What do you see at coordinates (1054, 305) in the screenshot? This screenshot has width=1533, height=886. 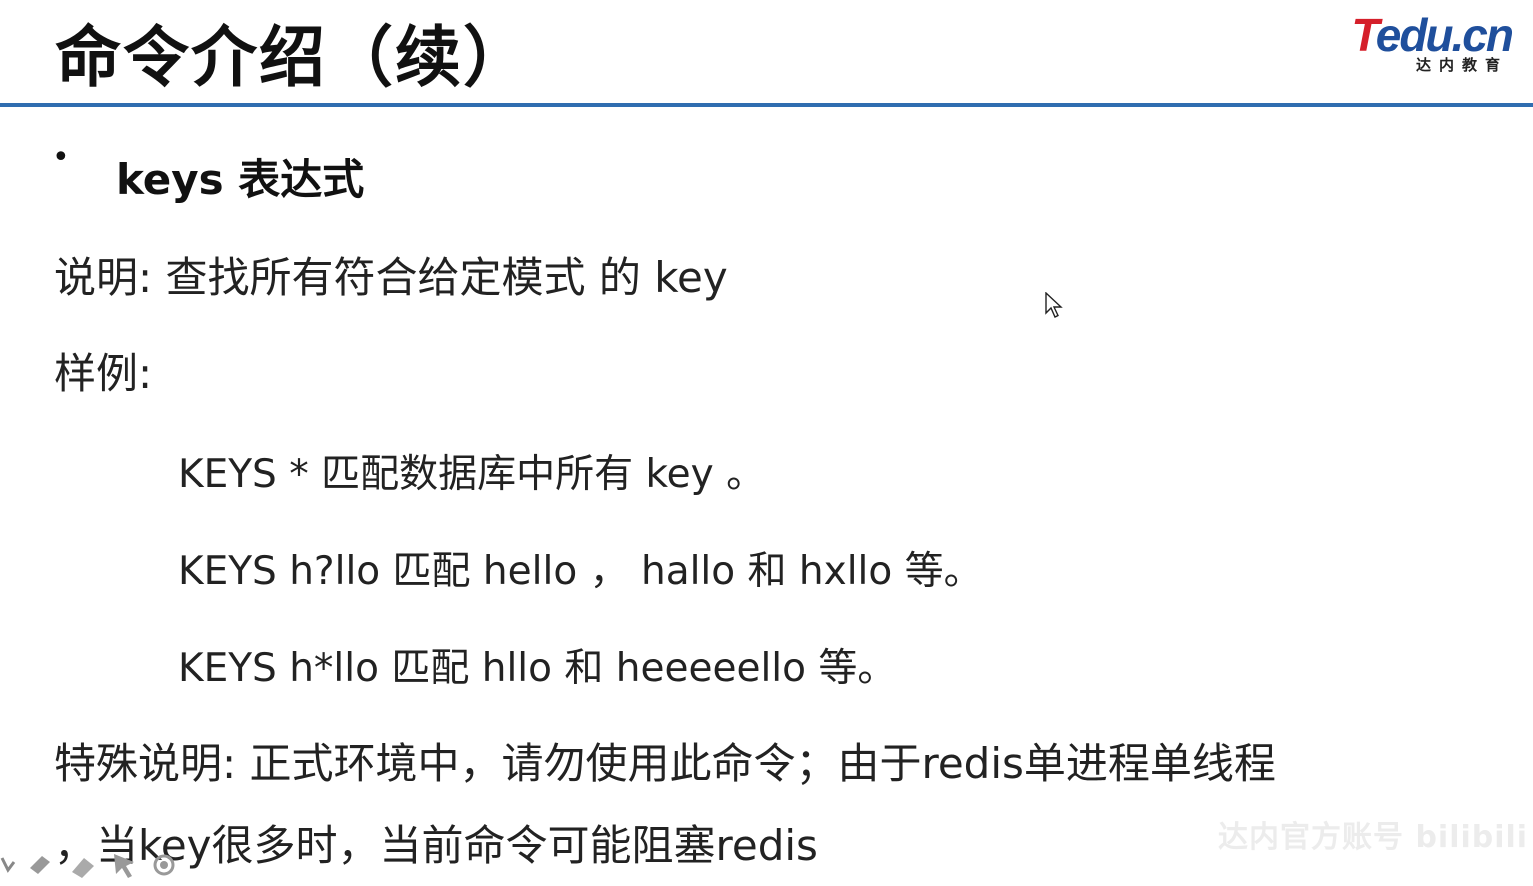 I see `mouse-pointer-icon` at bounding box center [1054, 305].